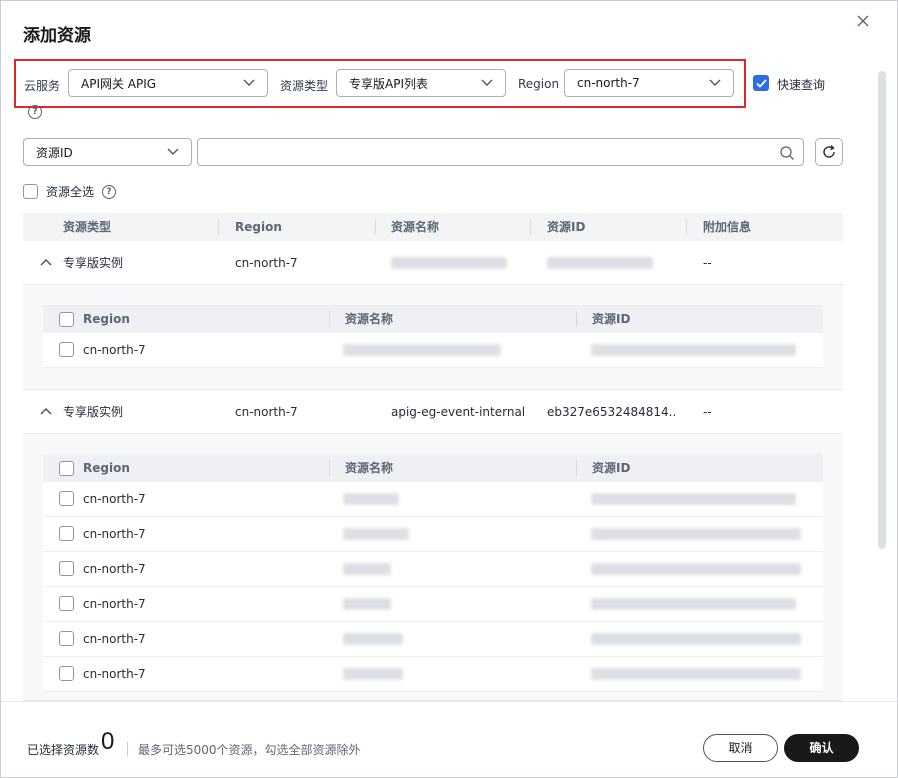  I want to click on vertical-scrollbar, so click(882, 310).